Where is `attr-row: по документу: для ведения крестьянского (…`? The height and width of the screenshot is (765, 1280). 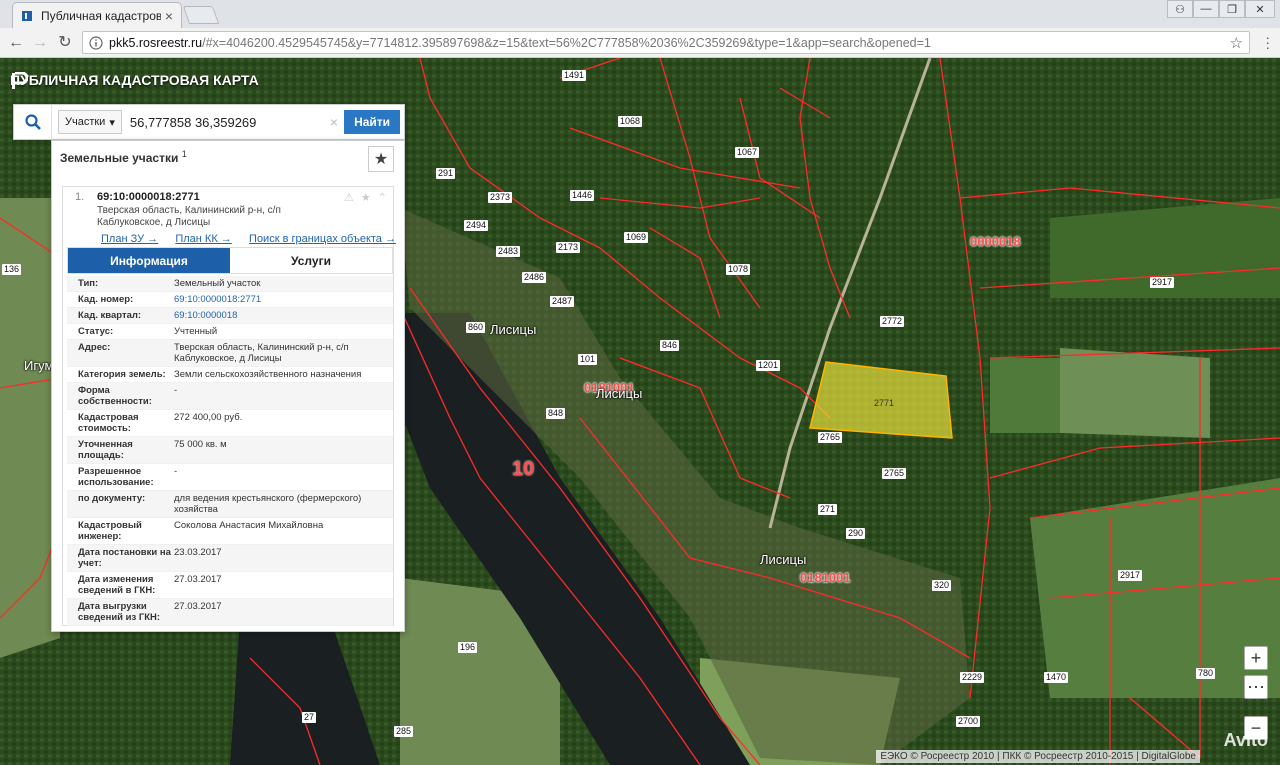 attr-row: по документу: для ведения крестьянского (… is located at coordinates (230, 504).